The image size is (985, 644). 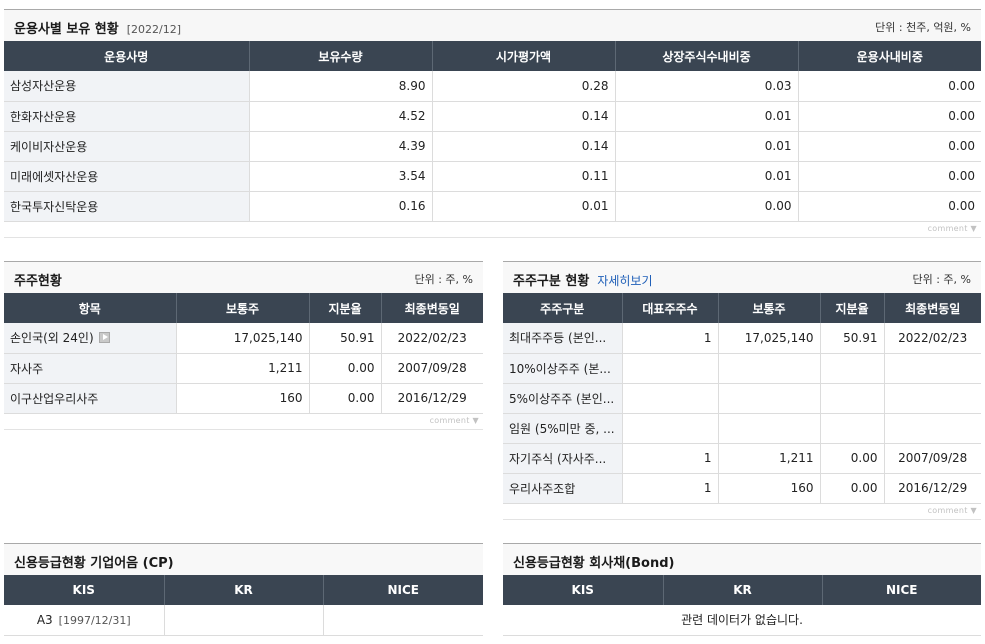 I want to click on table-row: 손인국(외 24인) 17,025,140 50.91 2022/02/23, so click(x=243, y=338).